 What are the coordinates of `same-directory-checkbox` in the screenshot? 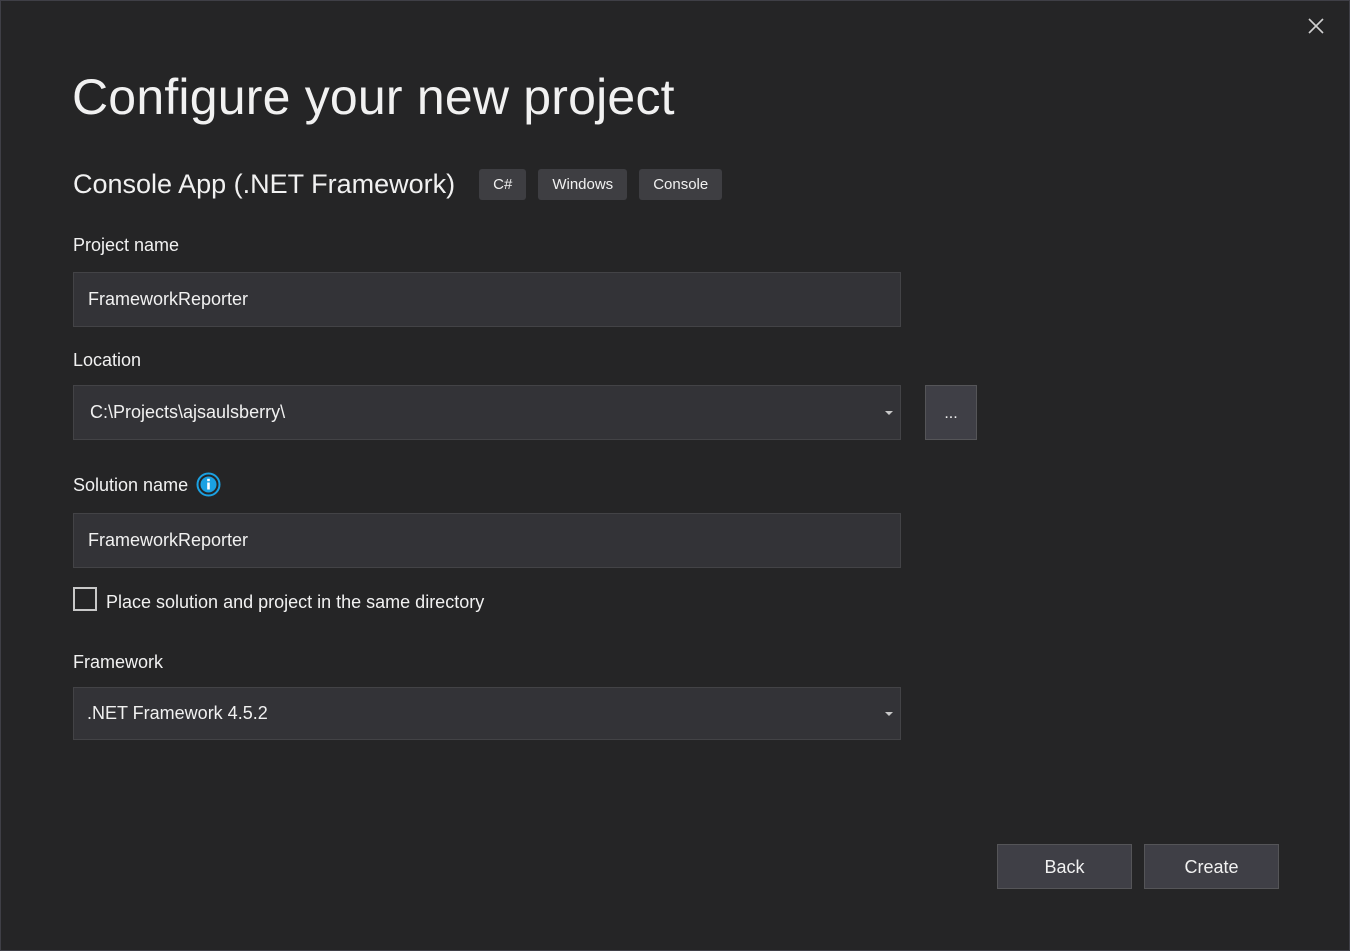 It's located at (85, 599).